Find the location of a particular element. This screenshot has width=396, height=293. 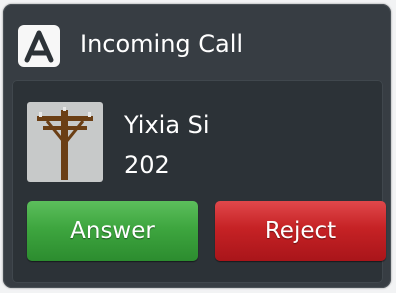

app-logo-icon is located at coordinates (39, 46).